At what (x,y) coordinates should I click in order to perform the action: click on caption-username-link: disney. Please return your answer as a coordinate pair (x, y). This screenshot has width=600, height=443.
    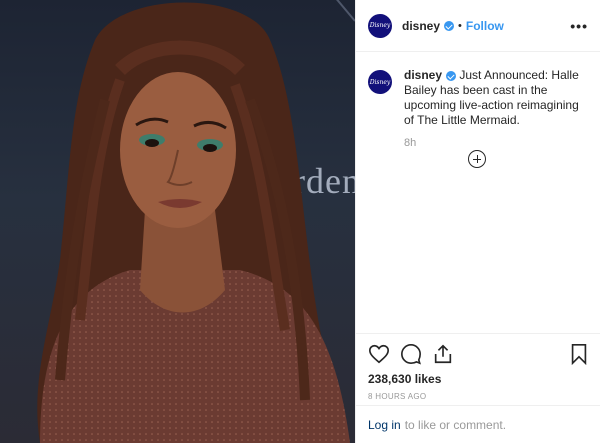
    Looking at the image, I should click on (423, 75).